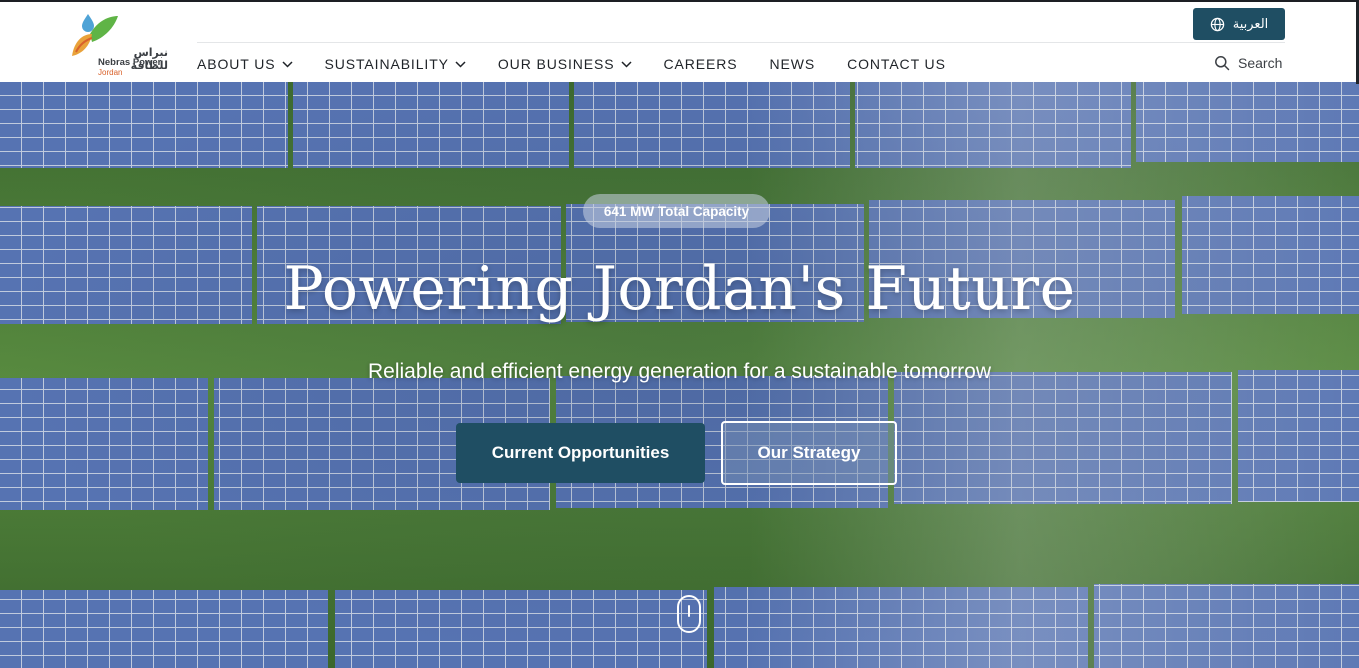  I want to click on our-strategy-button: Our Strategy, so click(809, 453).